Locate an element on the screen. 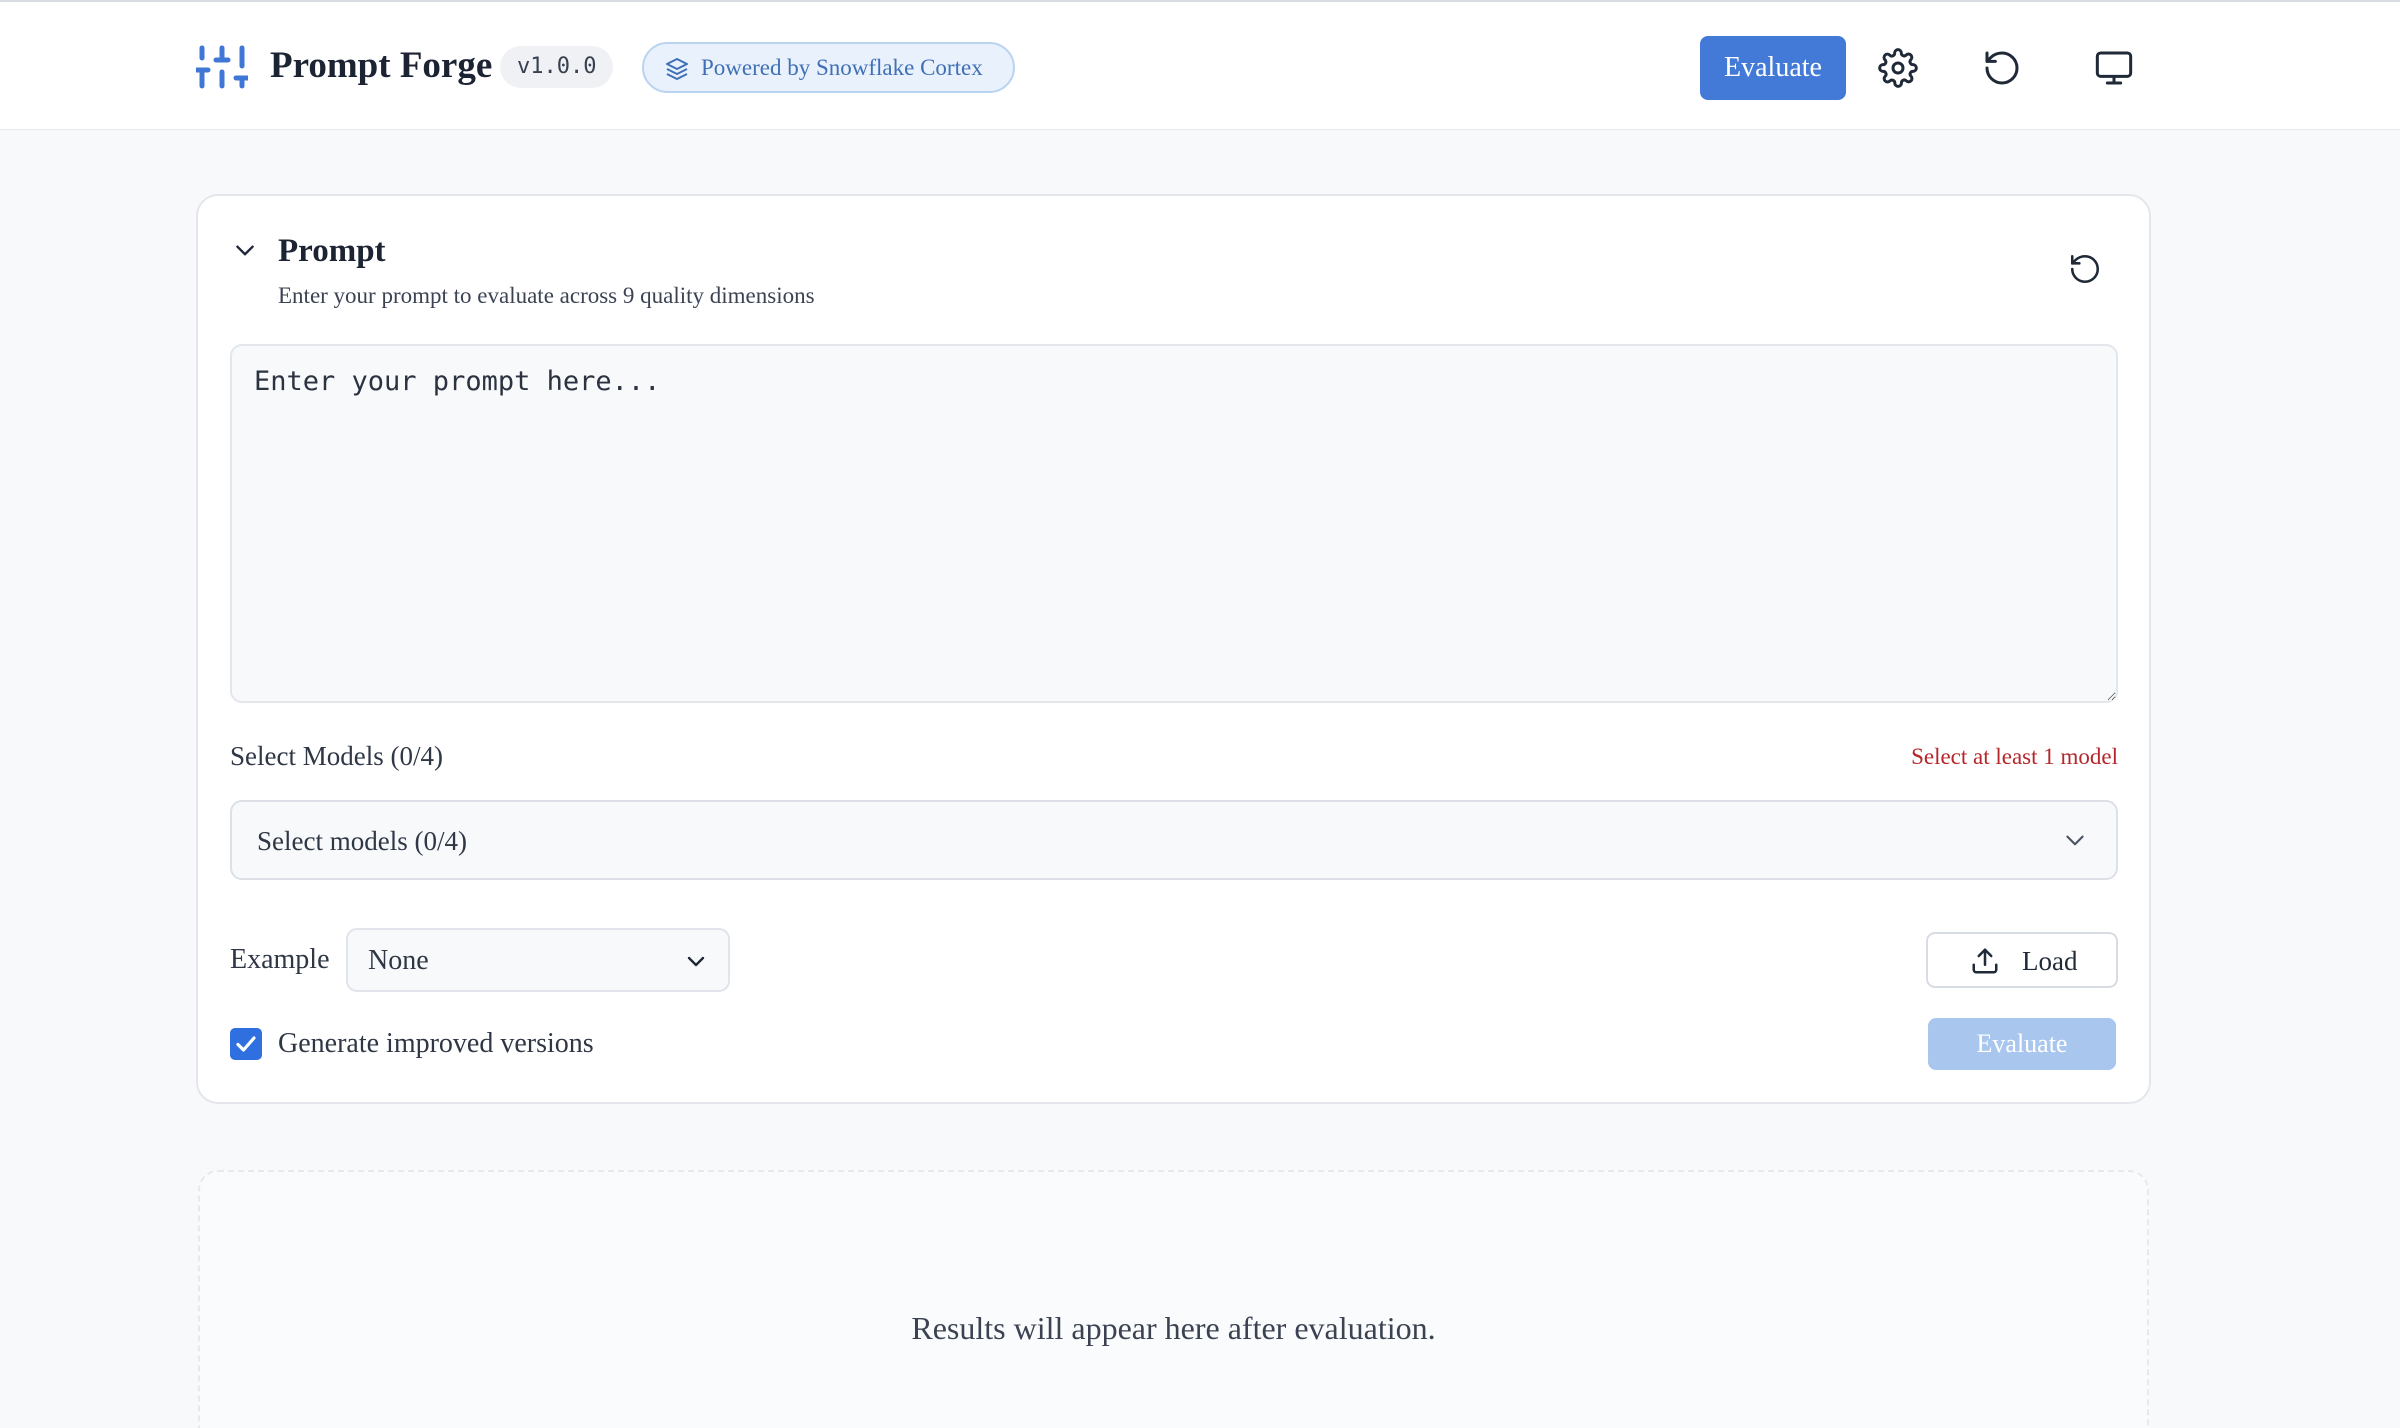 This screenshot has height=1428, width=2400. monitor-icon is located at coordinates (2114, 68).